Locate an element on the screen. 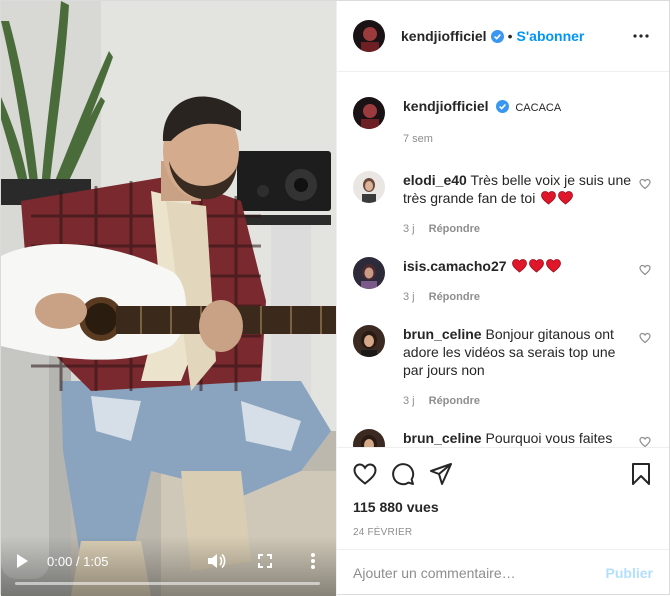 The width and height of the screenshot is (670, 596). header-username: kendjiofficiel is located at coordinates (444, 36).